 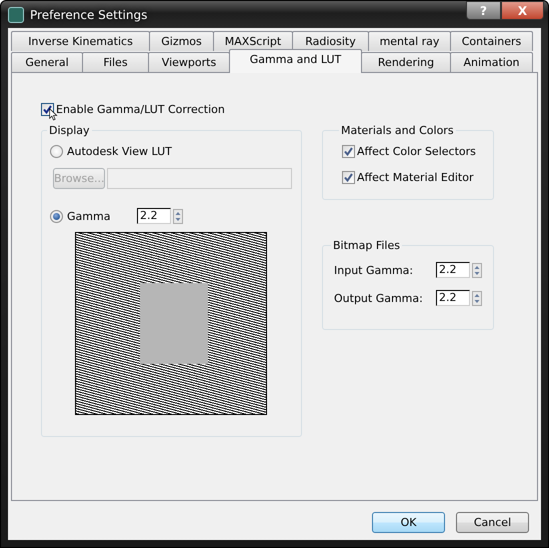 I want to click on window-title: Preference Settings, so click(x=89, y=15).